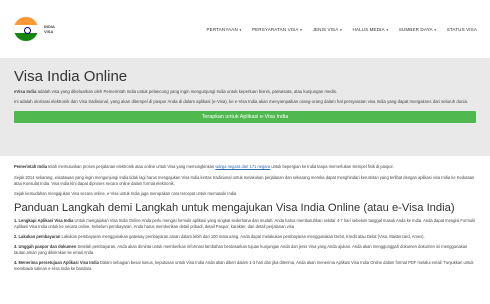 This screenshot has height=304, width=490. Describe the element at coordinates (49, 31) in the screenshot. I see `logo-line2: VISA` at that location.